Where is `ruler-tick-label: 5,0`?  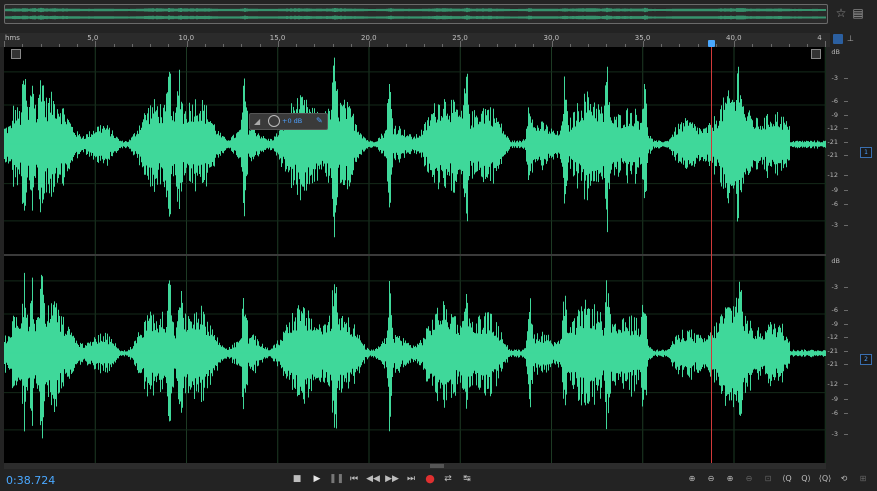 ruler-tick-label: 5,0 is located at coordinates (93, 38).